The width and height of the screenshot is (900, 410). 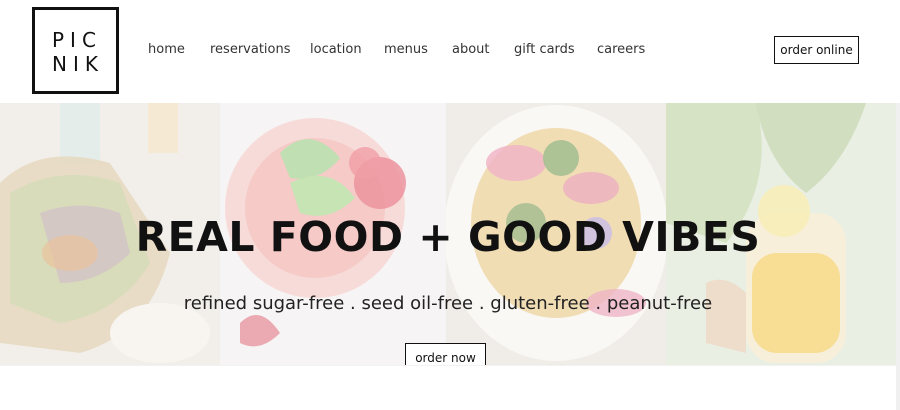 I want to click on nav-item-reservations: reservations, so click(x=250, y=49).